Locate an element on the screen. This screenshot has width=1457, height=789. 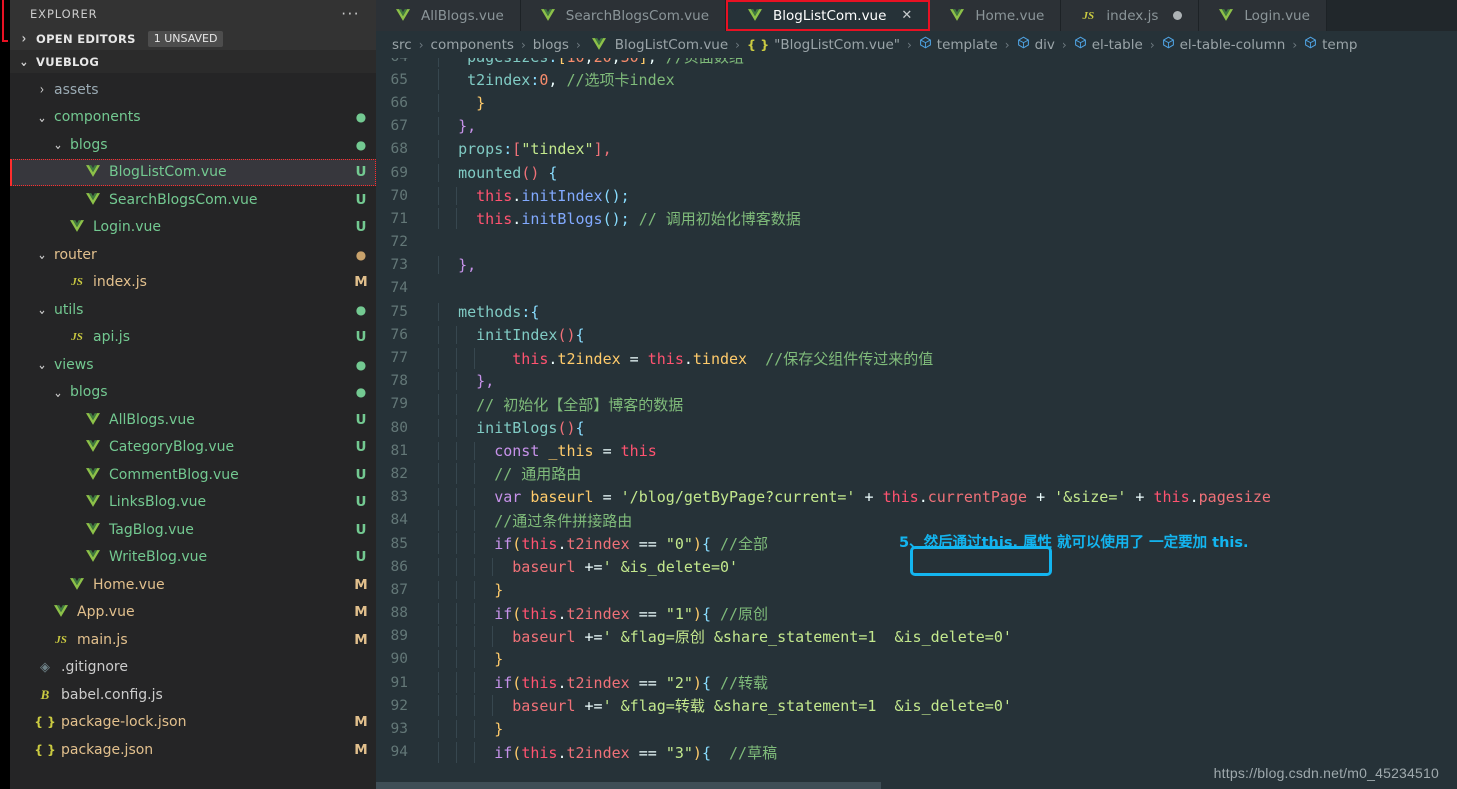
code-line: 76 initIndex(){ is located at coordinates (916, 334).